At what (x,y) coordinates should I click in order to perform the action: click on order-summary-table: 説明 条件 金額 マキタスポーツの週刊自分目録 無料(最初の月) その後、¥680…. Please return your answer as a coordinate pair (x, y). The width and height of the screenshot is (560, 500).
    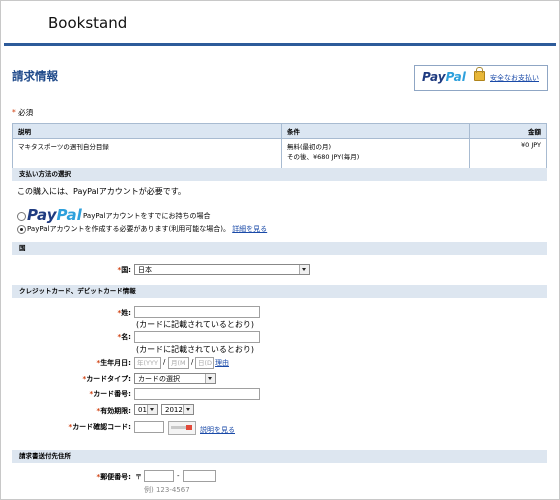
    Looking at the image, I should click on (279, 146).